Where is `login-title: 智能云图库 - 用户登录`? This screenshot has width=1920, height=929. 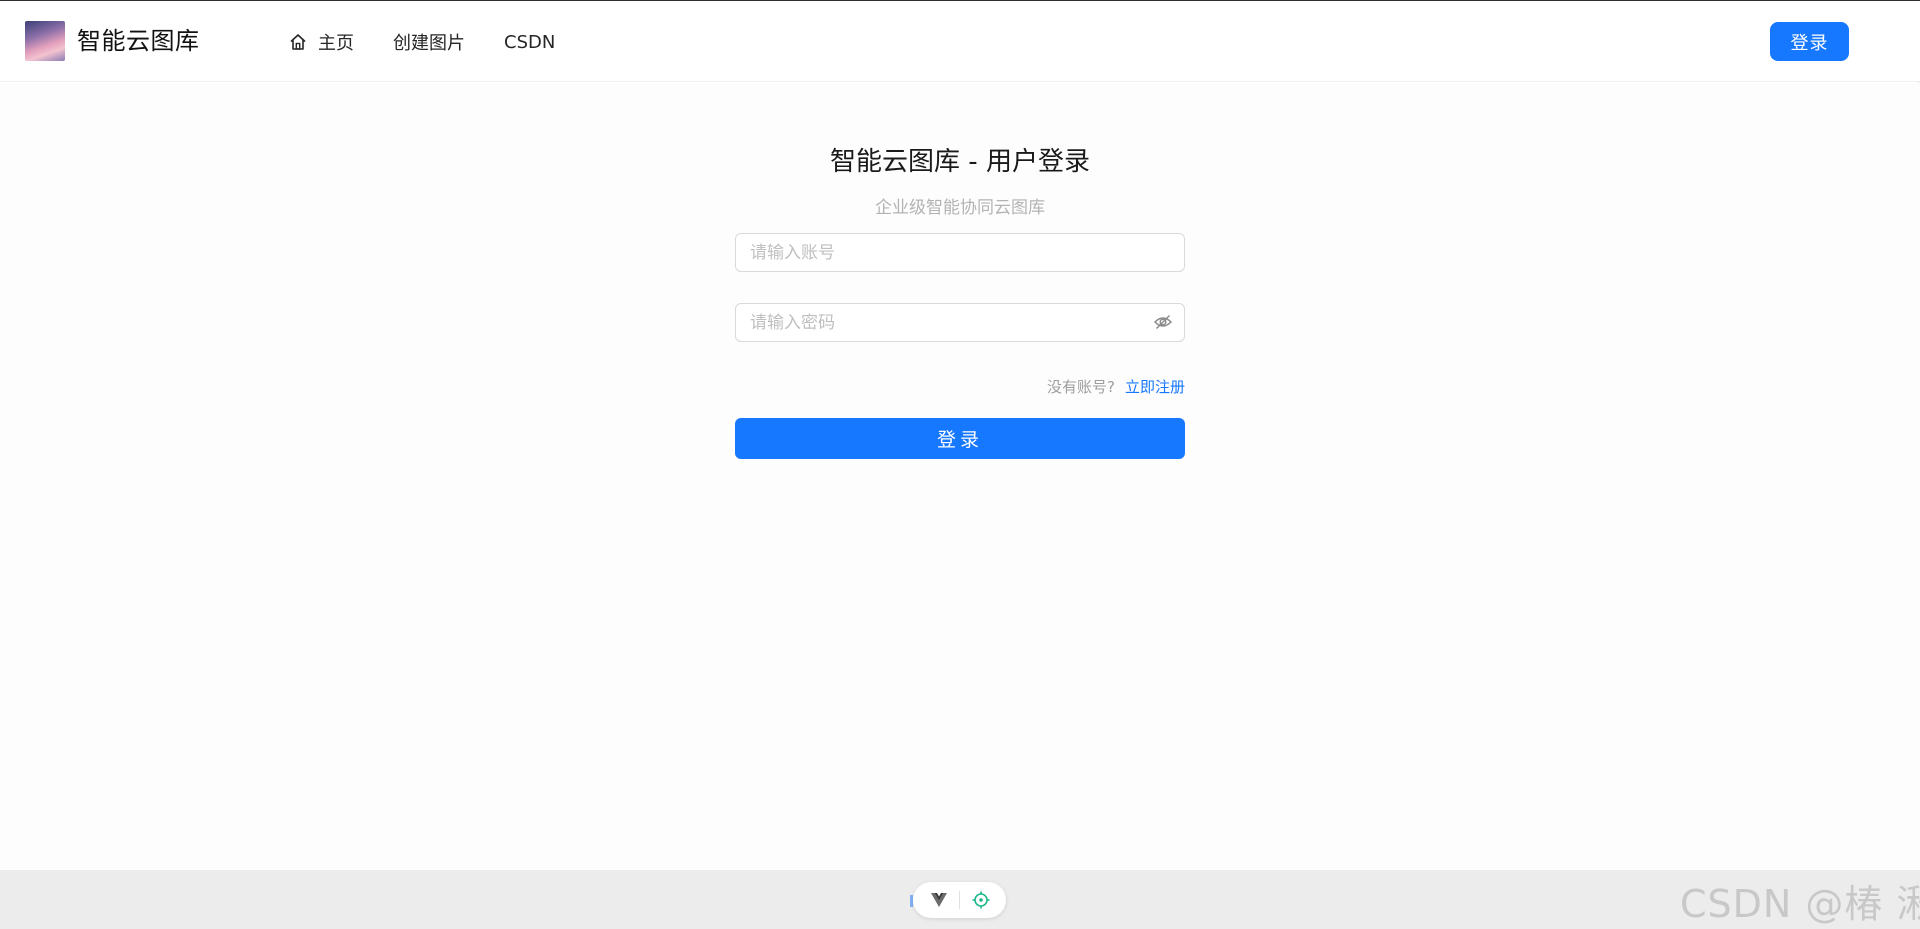 login-title: 智能云图库 - 用户登录 is located at coordinates (960, 162).